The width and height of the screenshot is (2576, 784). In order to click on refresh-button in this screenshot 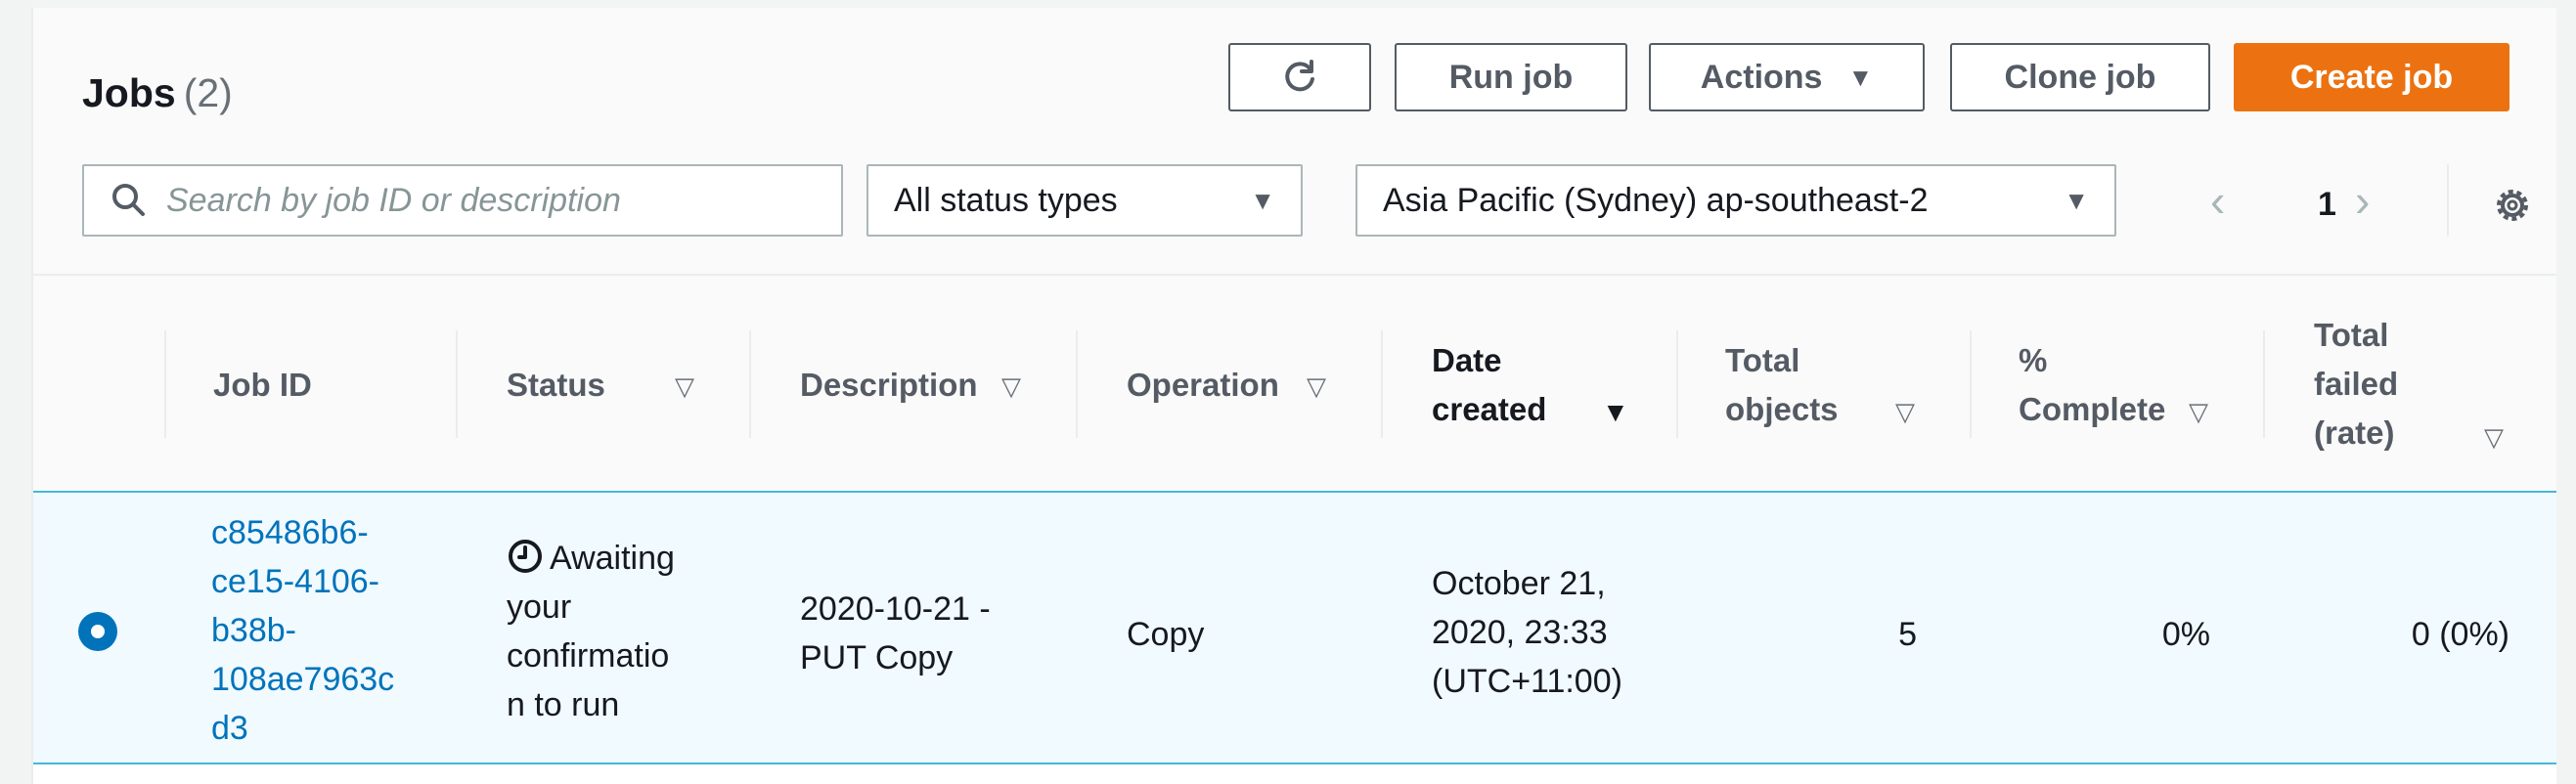, I will do `click(1299, 77)`.